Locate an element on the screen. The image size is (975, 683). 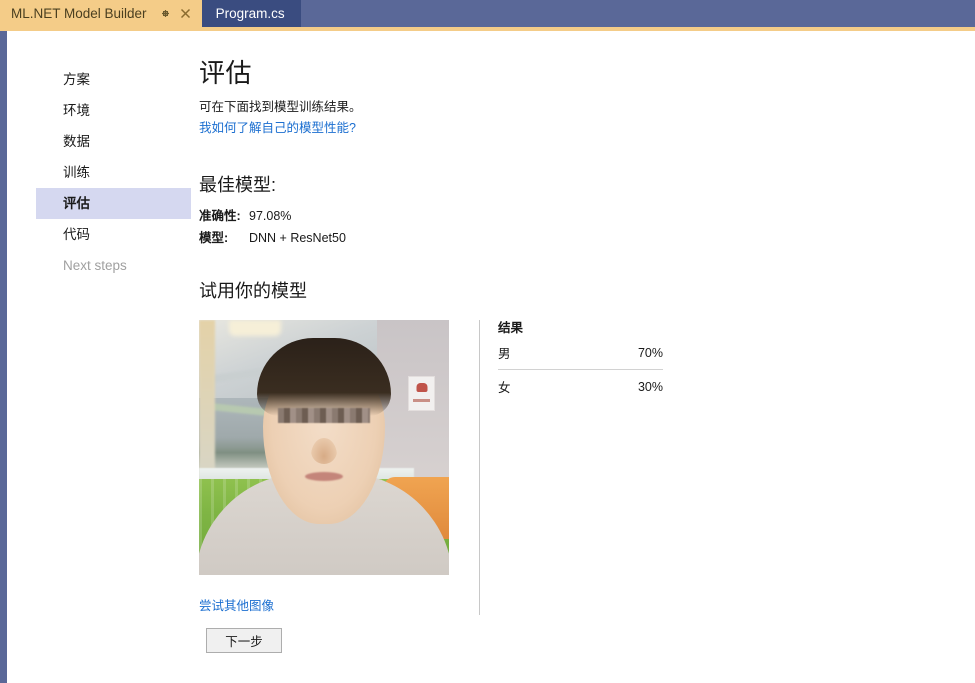
sidebar-item-environment: 环境 is located at coordinates (113, 110).